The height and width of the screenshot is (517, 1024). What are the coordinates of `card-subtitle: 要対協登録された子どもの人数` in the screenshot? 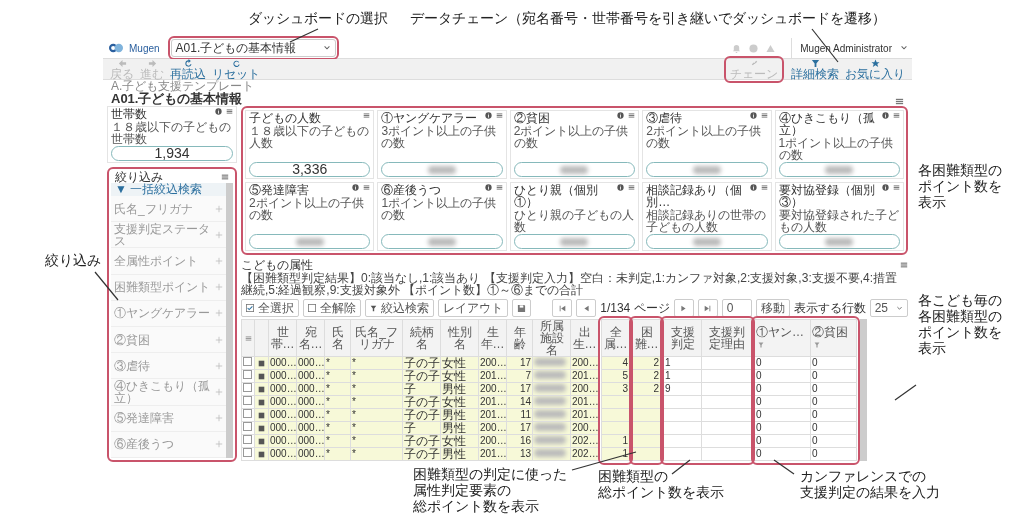 It's located at (839, 221).